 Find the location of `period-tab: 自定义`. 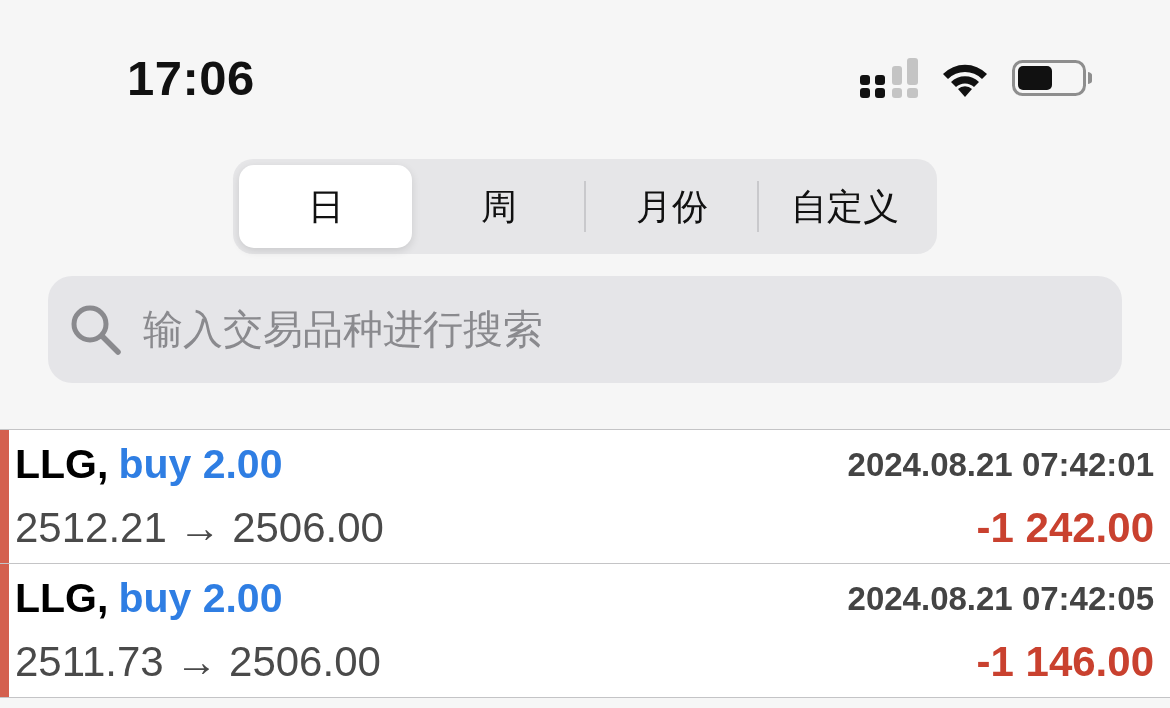

period-tab: 自定义 is located at coordinates (844, 206).